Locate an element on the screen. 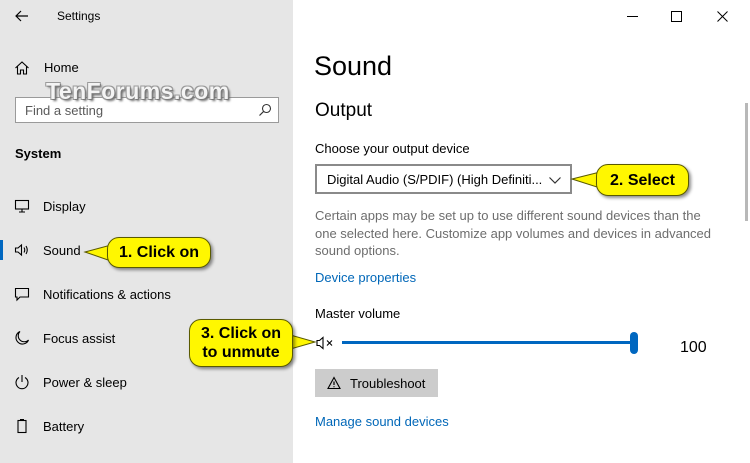 The width and height of the screenshot is (750, 463). master-volume-slider is located at coordinates (490, 343).